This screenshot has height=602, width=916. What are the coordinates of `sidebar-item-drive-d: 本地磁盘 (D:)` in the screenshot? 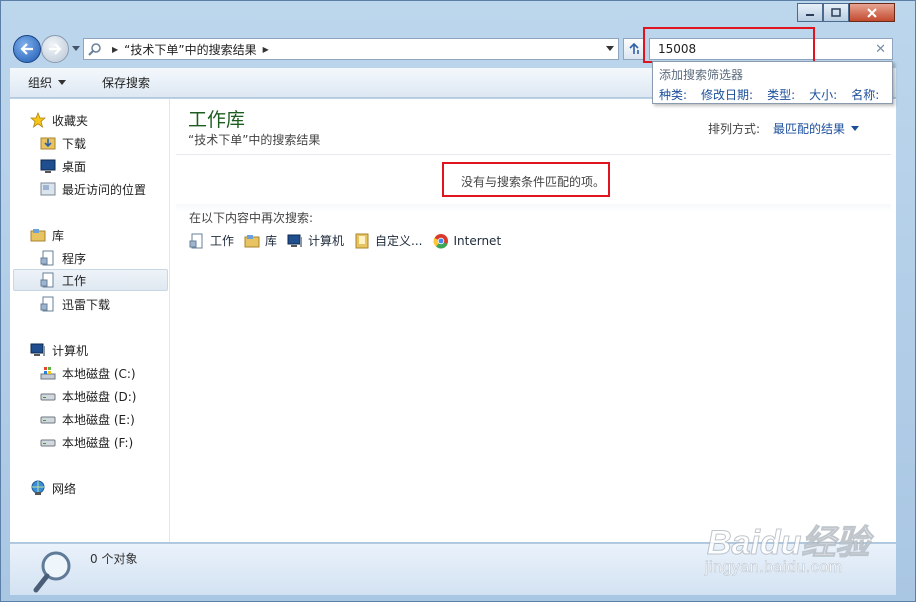 It's located at (88, 396).